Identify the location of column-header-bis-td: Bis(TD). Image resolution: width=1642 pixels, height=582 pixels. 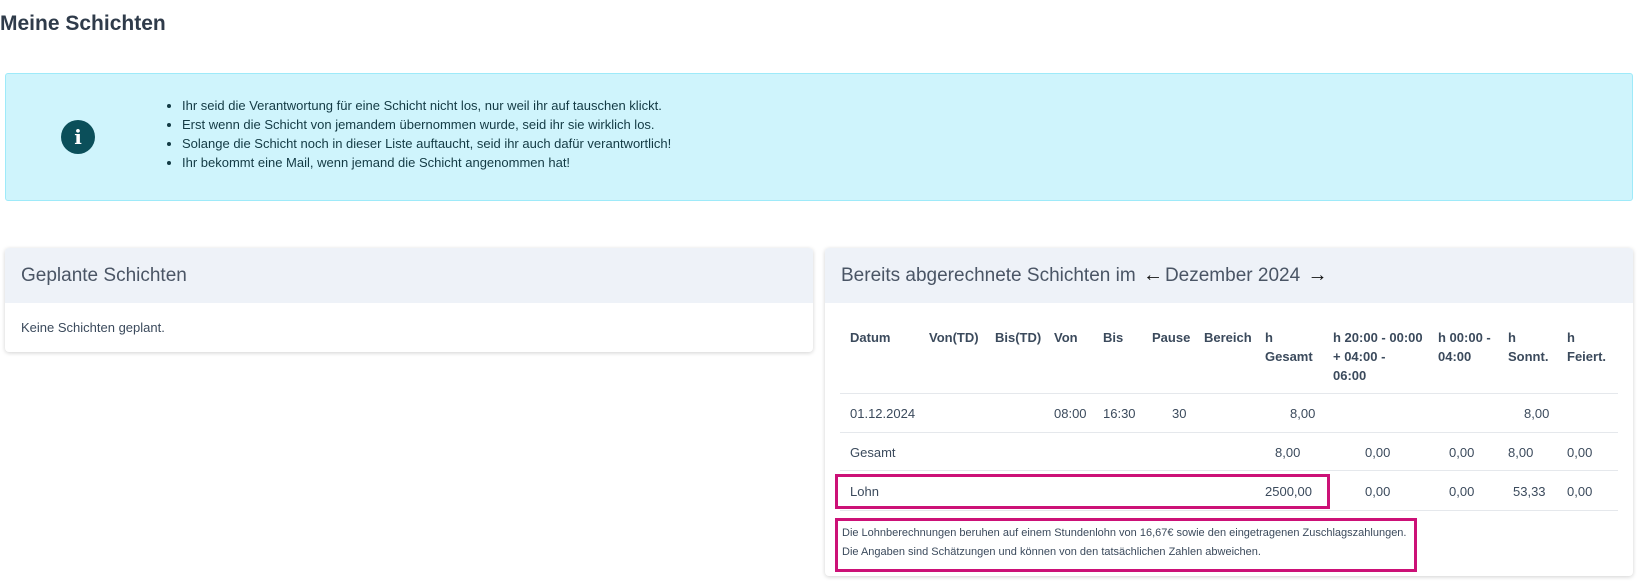
(1018, 337).